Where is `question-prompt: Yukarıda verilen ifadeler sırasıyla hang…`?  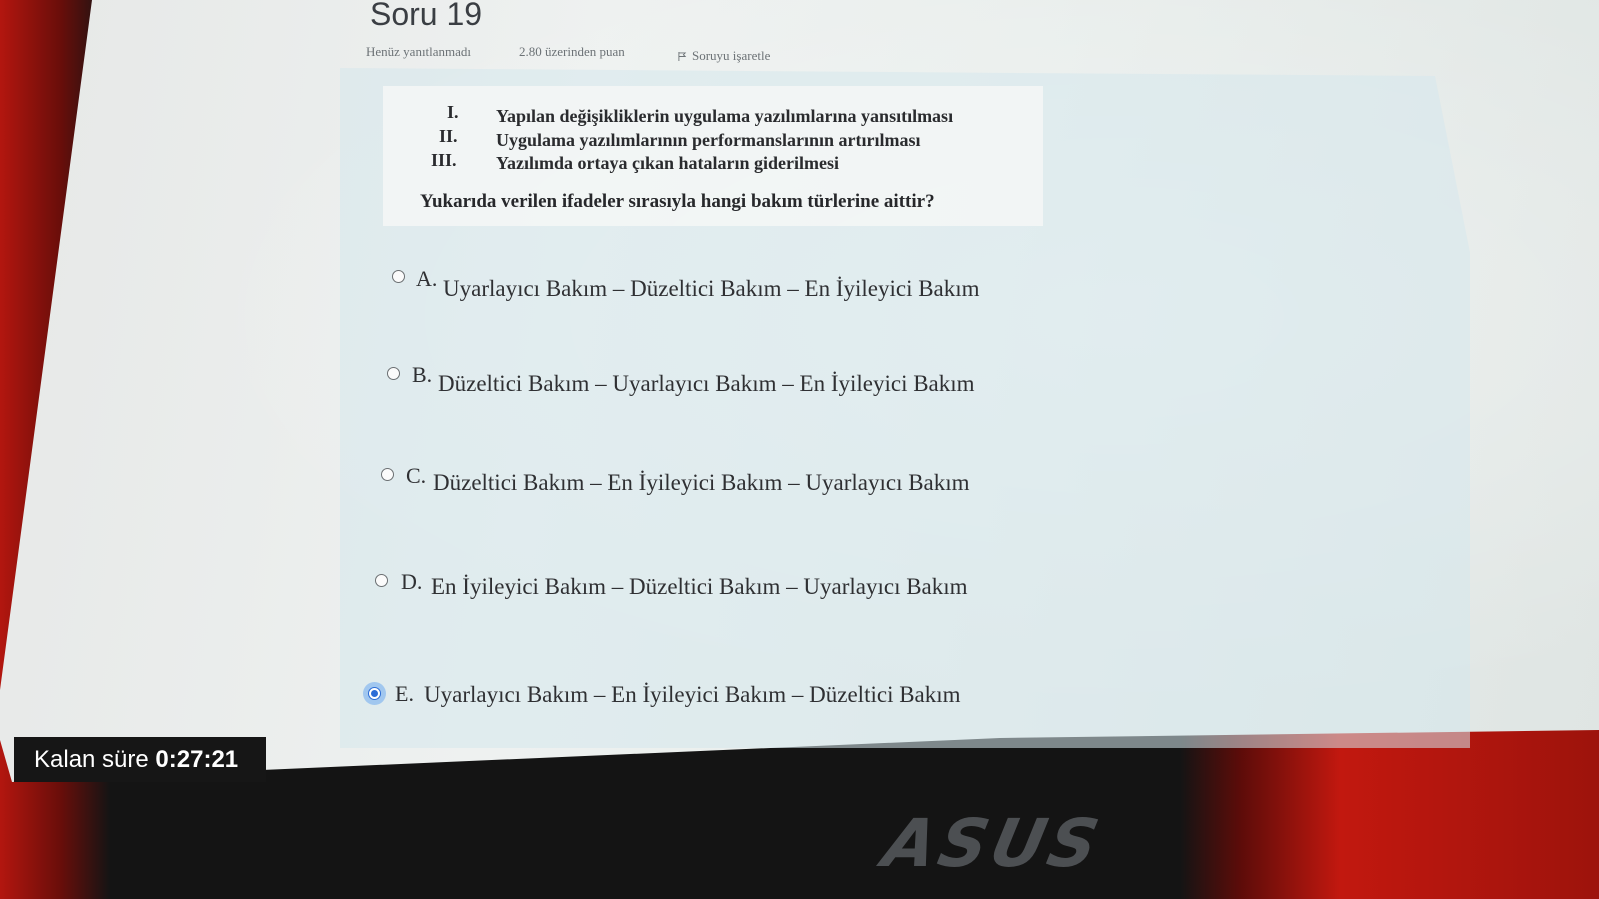 question-prompt: Yukarıda verilen ifadeler sırasıyla hang… is located at coordinates (677, 201).